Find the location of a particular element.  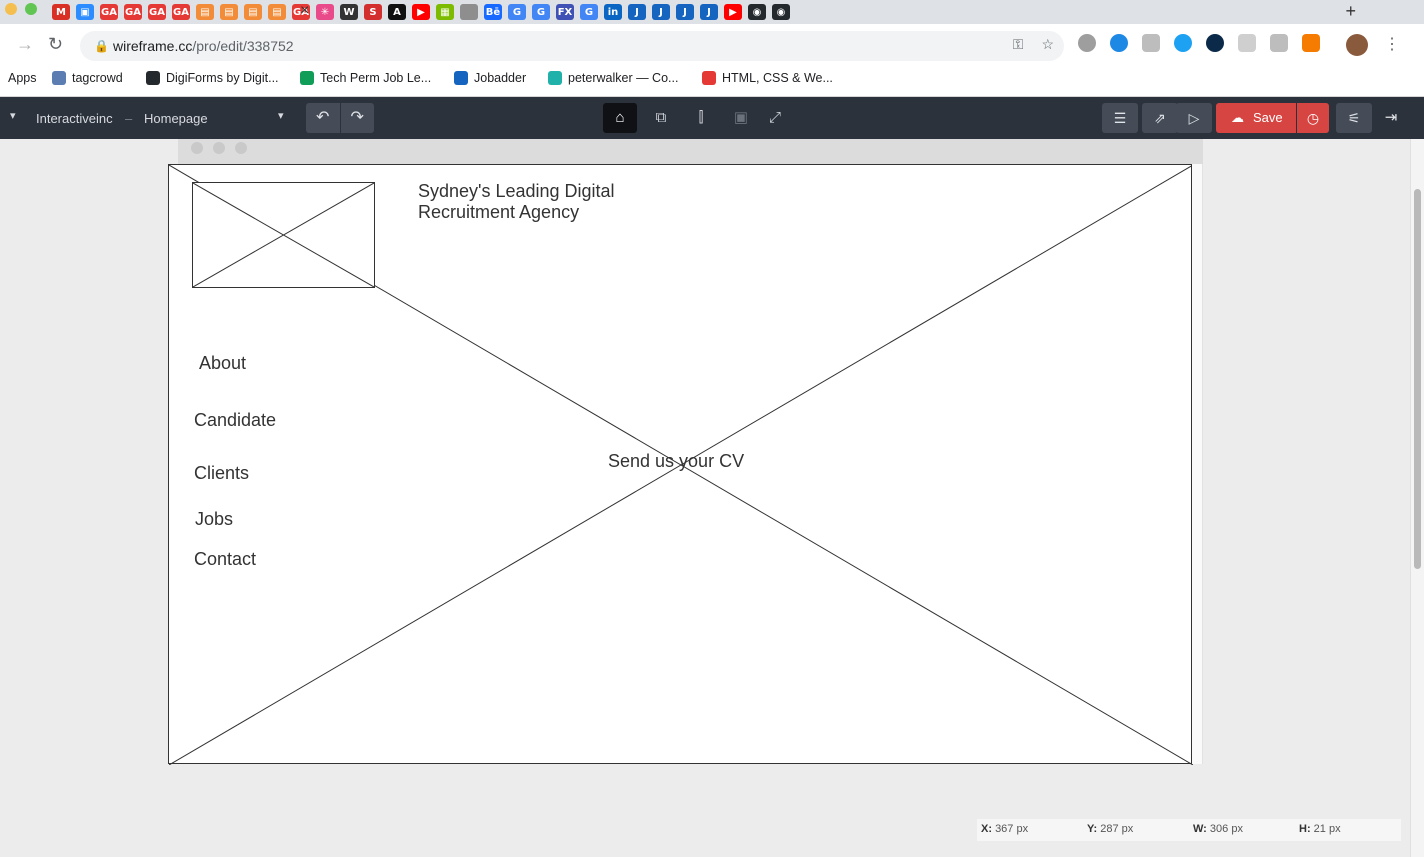

linkedin-icon: in is located at coordinates (613, 12).